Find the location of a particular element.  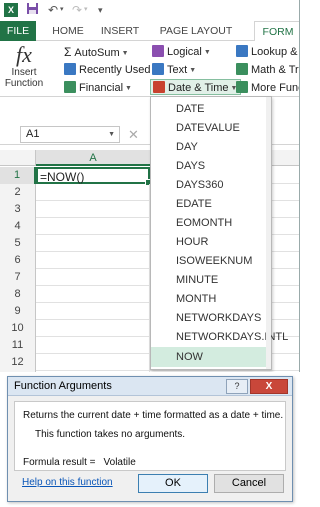

autosum-label: AutoSum is located at coordinates (97, 53).